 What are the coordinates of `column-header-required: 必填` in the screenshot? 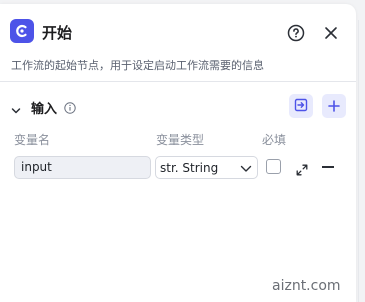 It's located at (274, 140).